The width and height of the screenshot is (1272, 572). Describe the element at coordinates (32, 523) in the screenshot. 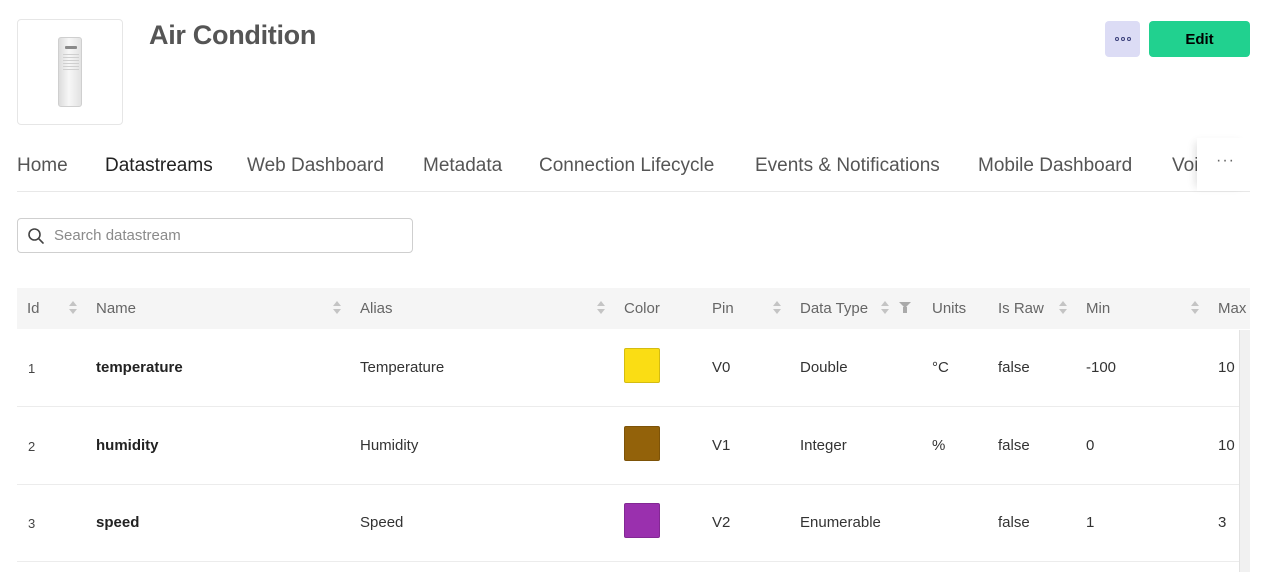

I see `cell-id: 3` at that location.